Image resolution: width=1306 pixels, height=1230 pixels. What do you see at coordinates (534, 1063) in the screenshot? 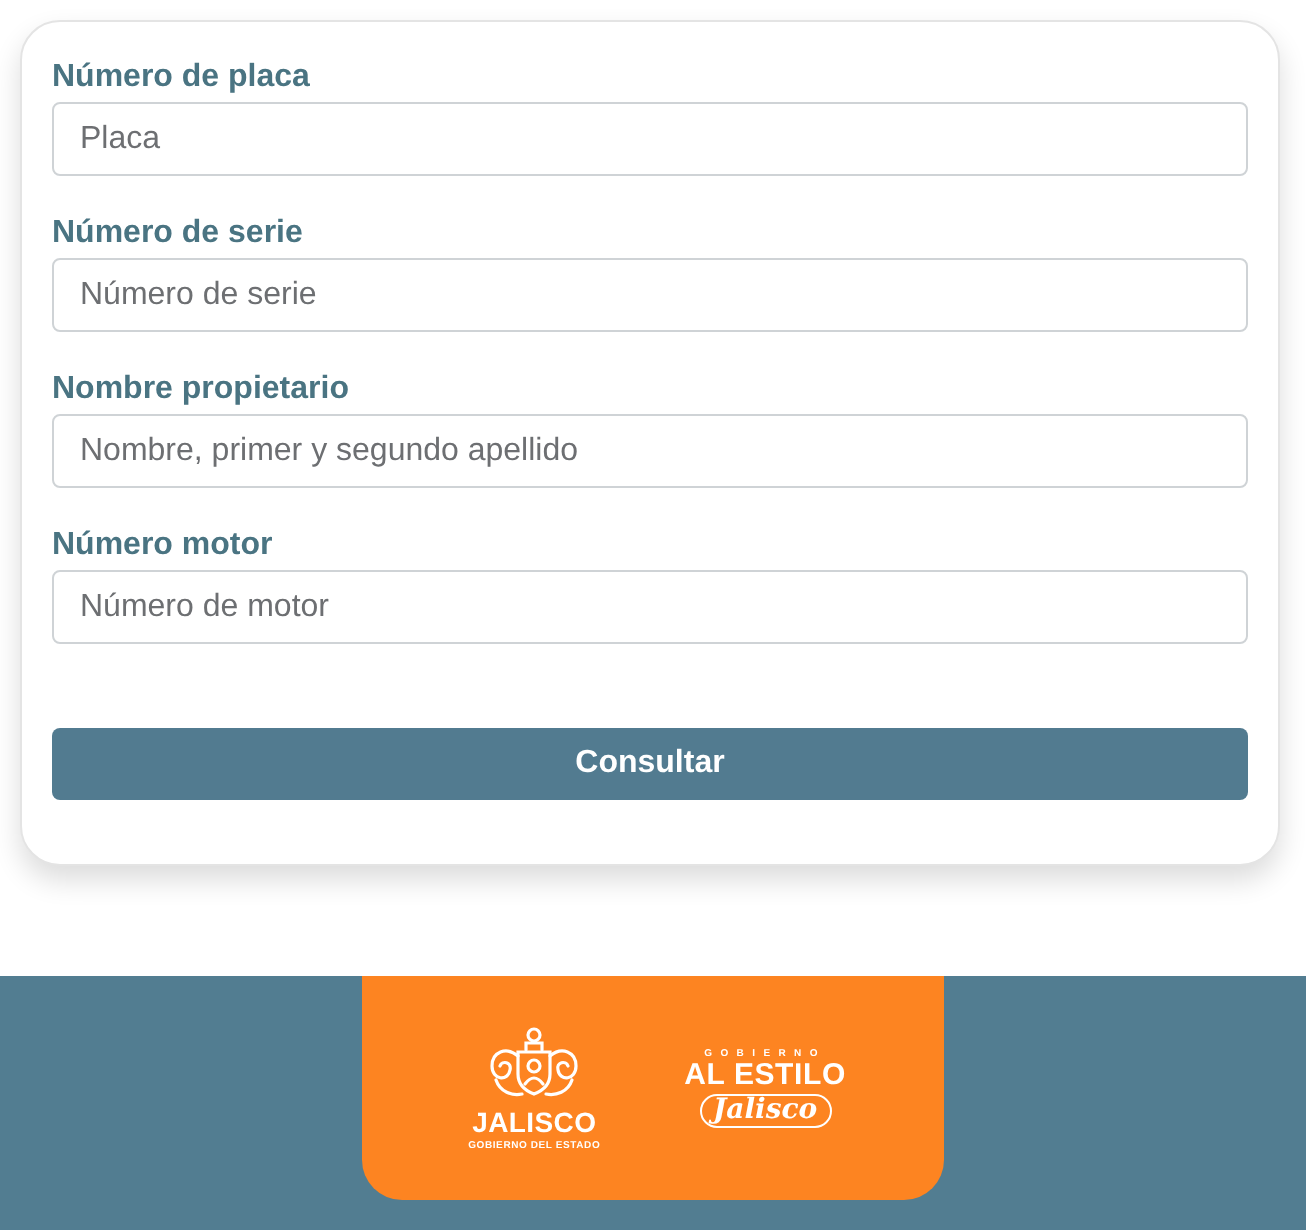
I see `coat-of-arms-icon` at bounding box center [534, 1063].